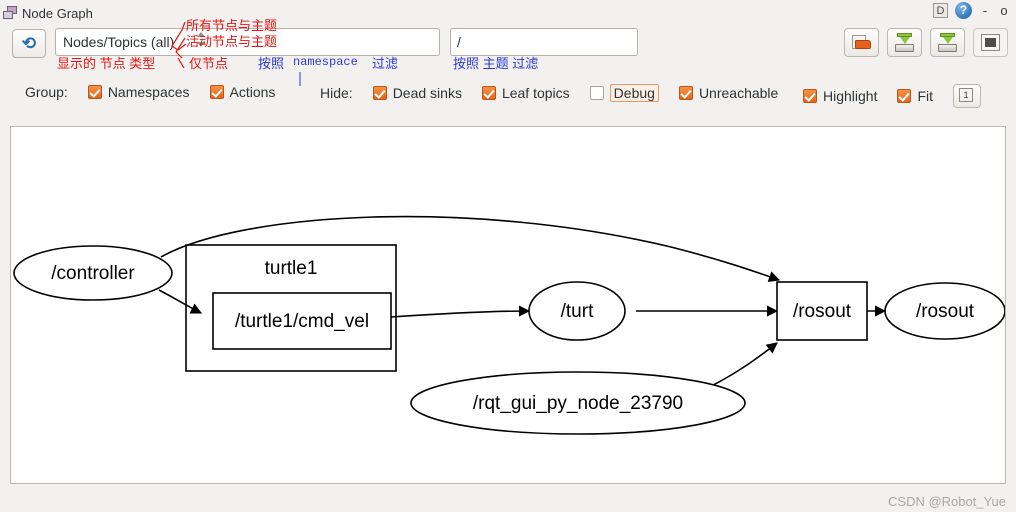  Describe the element at coordinates (470, 248) in the screenshot. I see `edge-controller-to-rosout` at that location.